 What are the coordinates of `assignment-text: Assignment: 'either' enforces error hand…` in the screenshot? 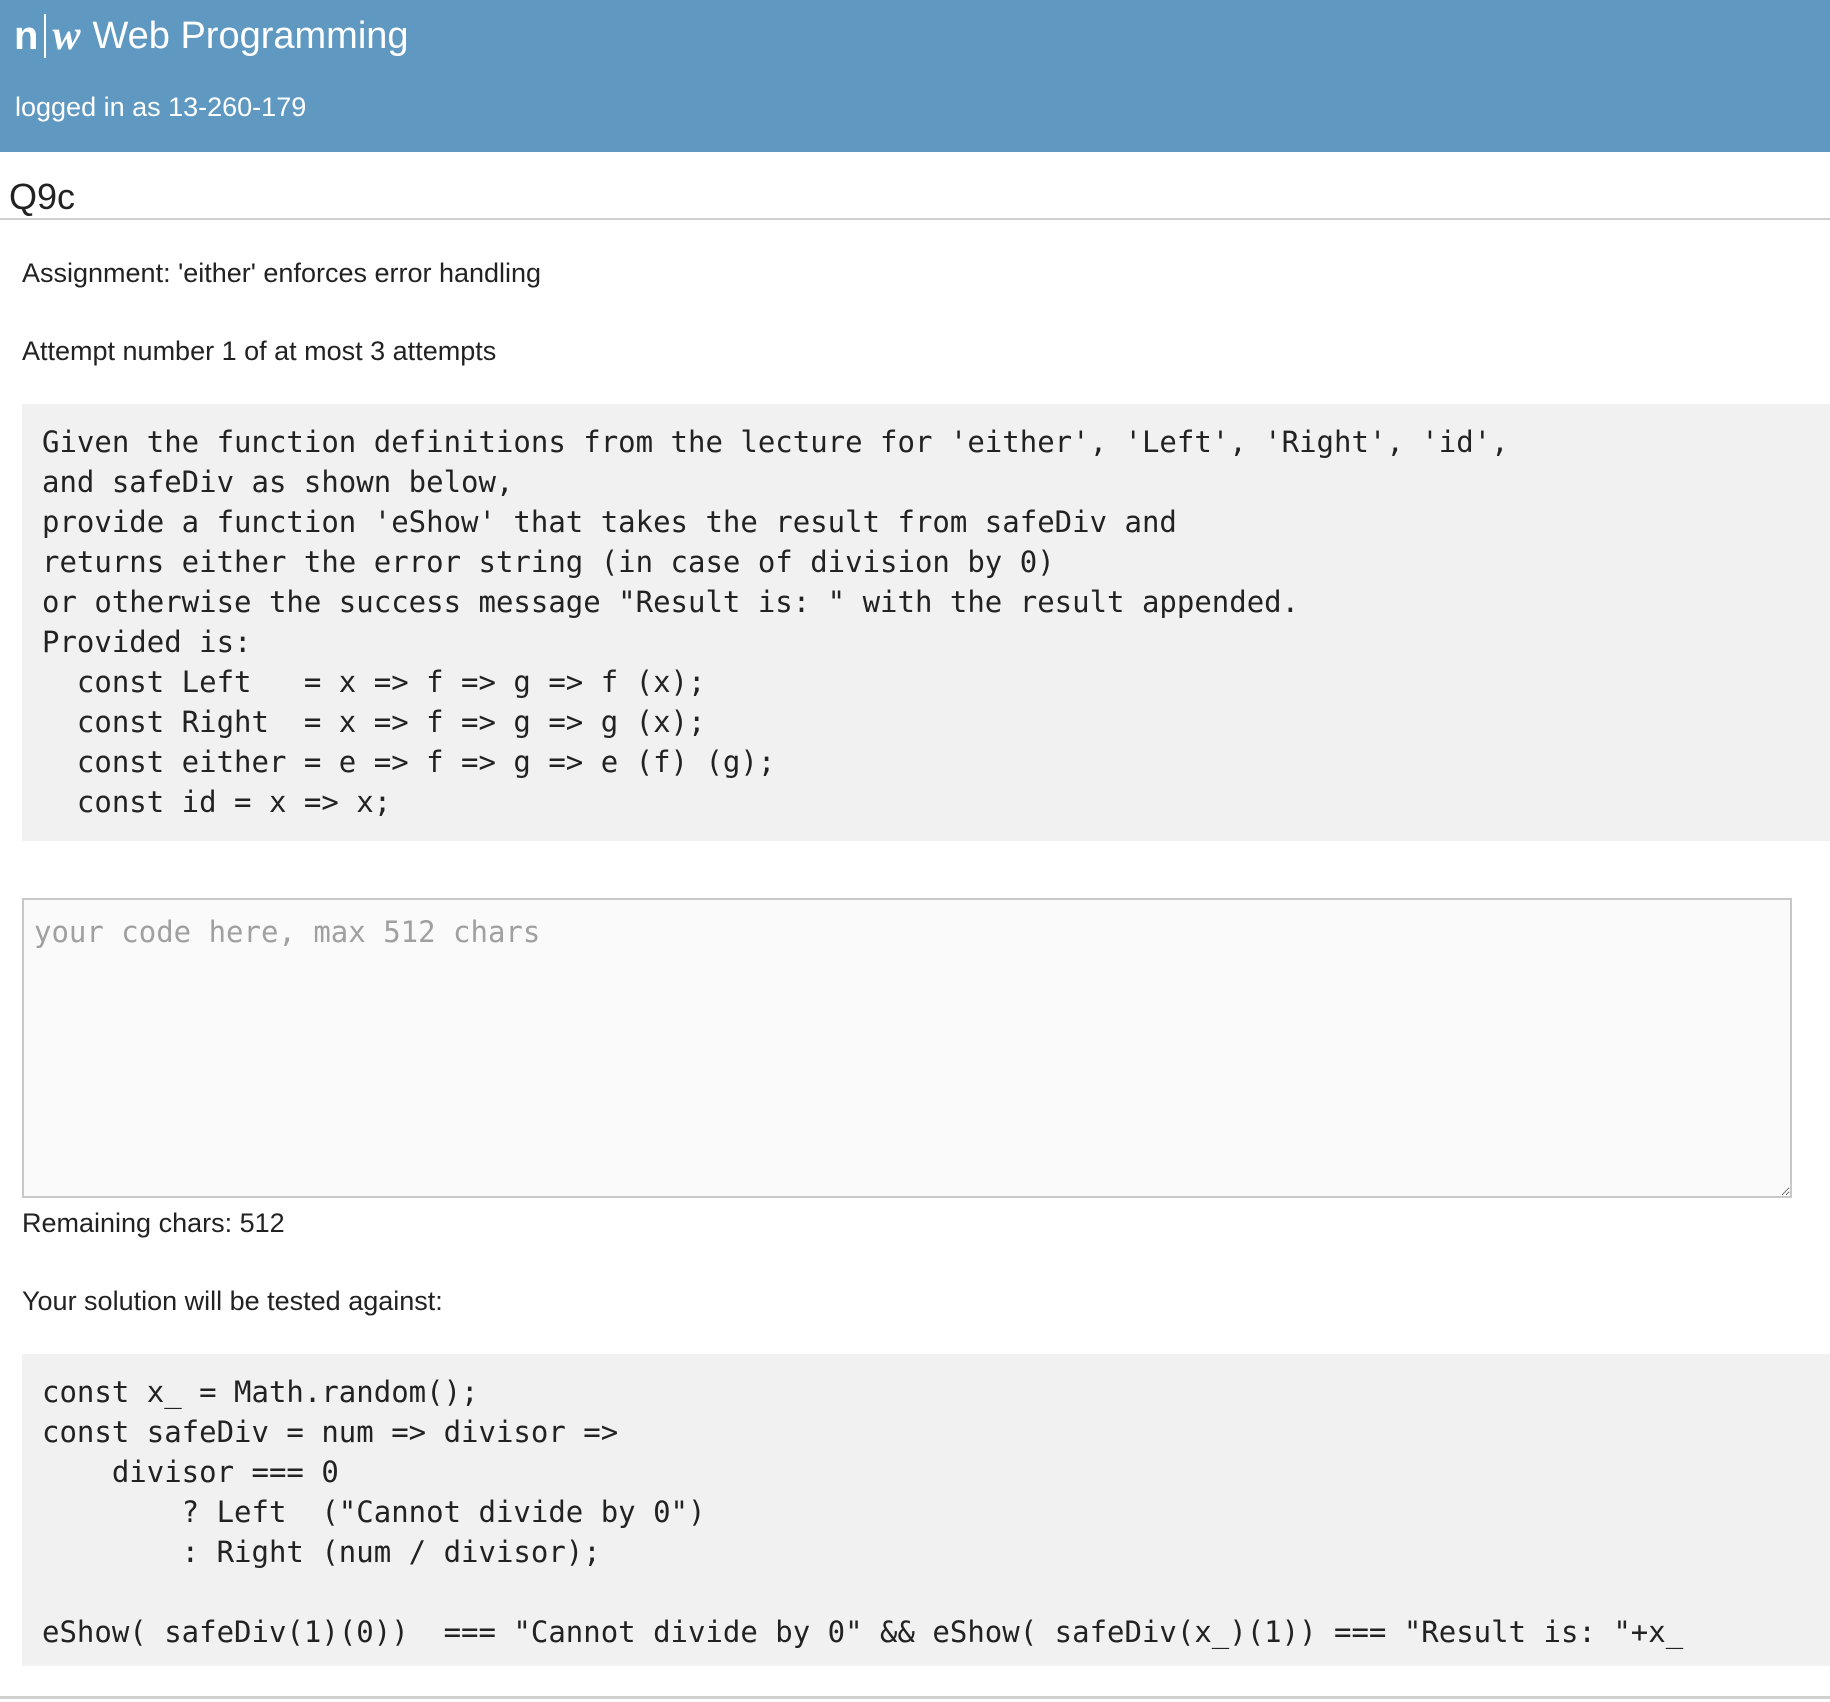 It's located at (282, 273).